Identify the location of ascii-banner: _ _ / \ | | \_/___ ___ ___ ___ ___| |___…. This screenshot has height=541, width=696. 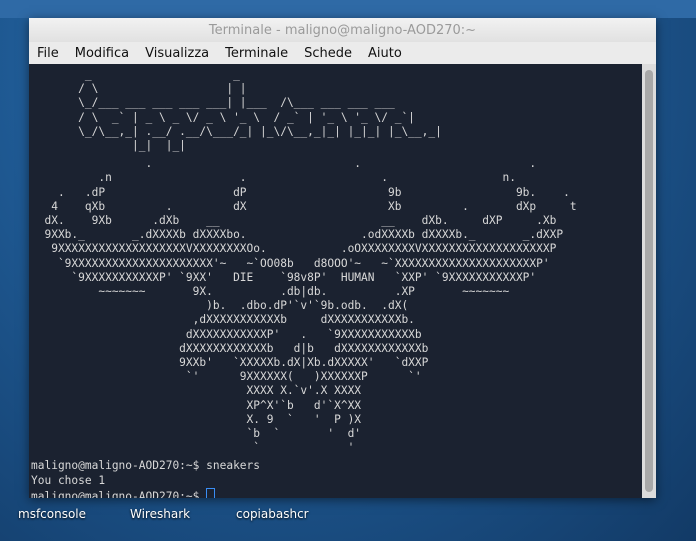
(260, 110).